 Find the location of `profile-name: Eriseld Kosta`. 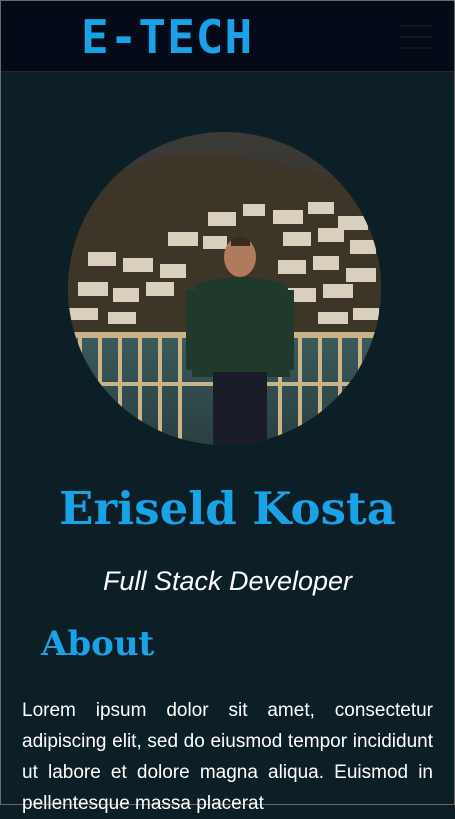

profile-name: Eriseld Kosta is located at coordinates (227, 508).